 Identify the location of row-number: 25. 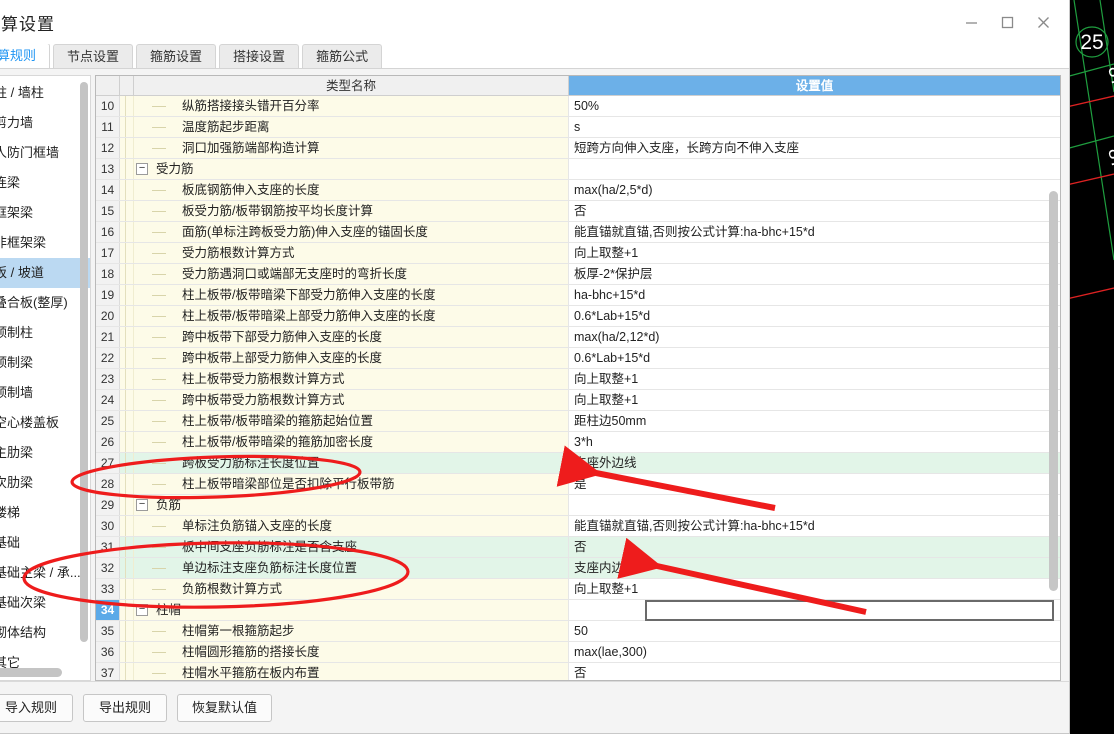
(108, 421).